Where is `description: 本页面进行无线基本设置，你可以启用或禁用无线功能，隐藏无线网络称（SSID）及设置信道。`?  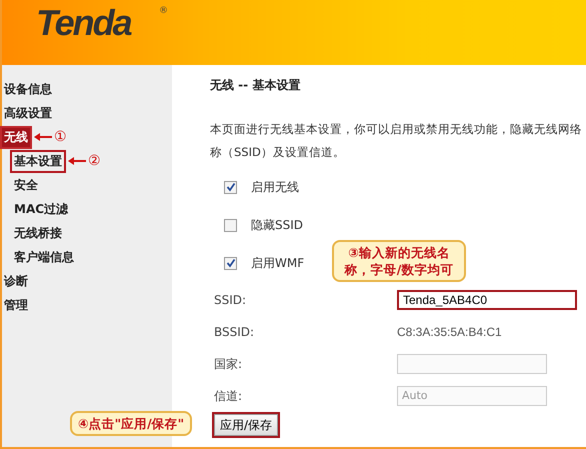 description: 本页面进行无线基本设置，你可以启用或禁用无线功能，隐藏无线网络称（SSID）及设置信道。 is located at coordinates (396, 141).